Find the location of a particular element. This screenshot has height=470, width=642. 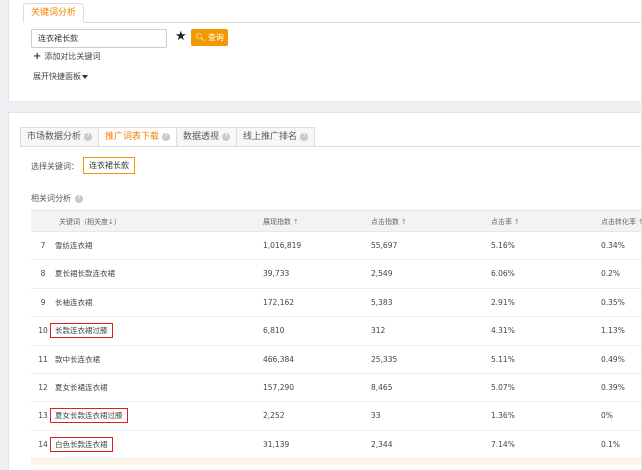

row-index: 12 is located at coordinates (43, 387).